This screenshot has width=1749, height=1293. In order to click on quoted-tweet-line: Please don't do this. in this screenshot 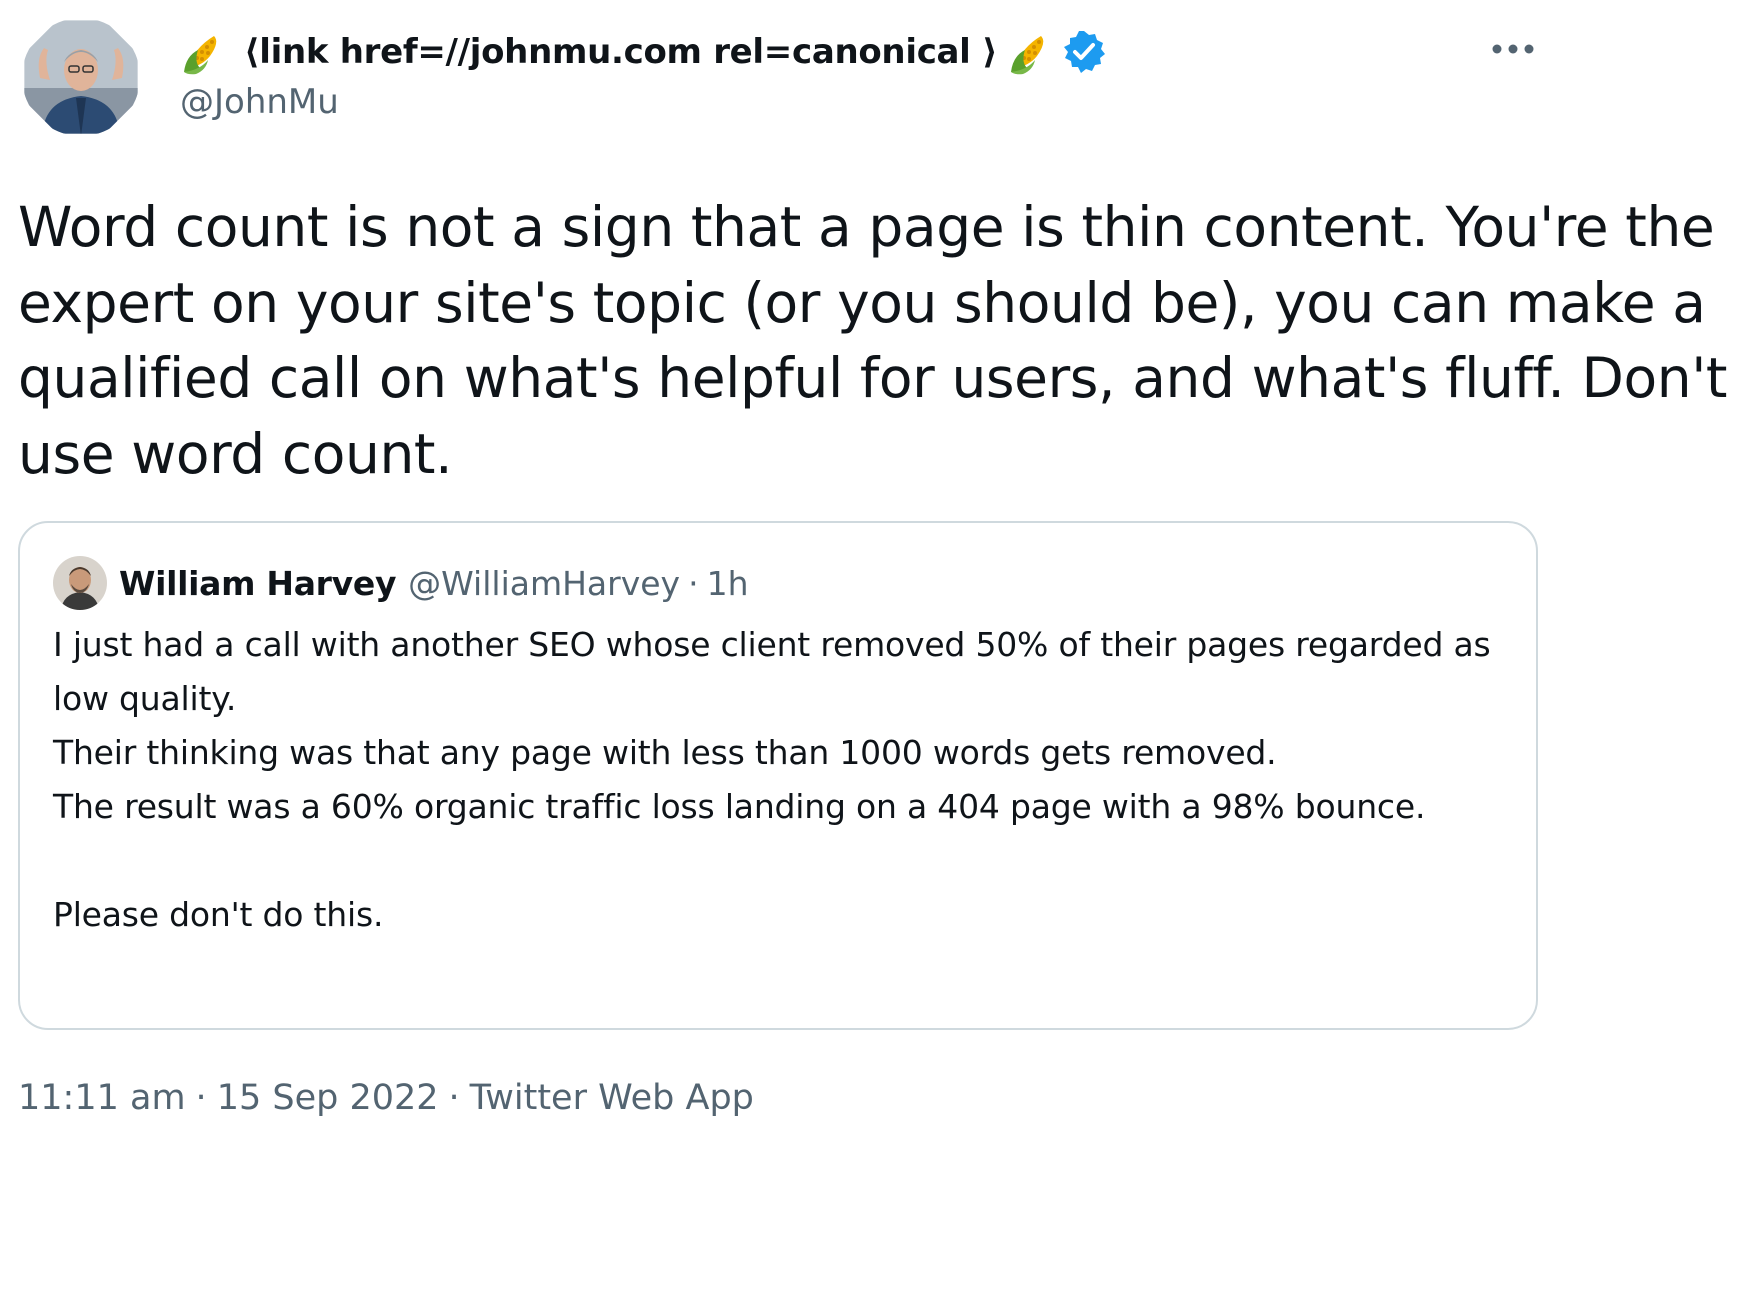, I will do `click(218, 914)`.